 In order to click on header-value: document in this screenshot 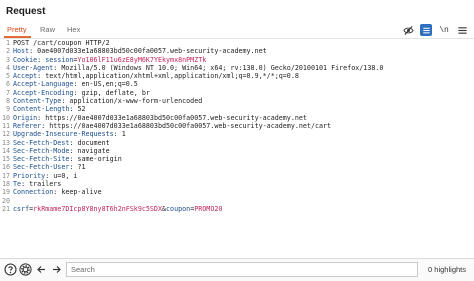, I will do `click(93, 142)`.